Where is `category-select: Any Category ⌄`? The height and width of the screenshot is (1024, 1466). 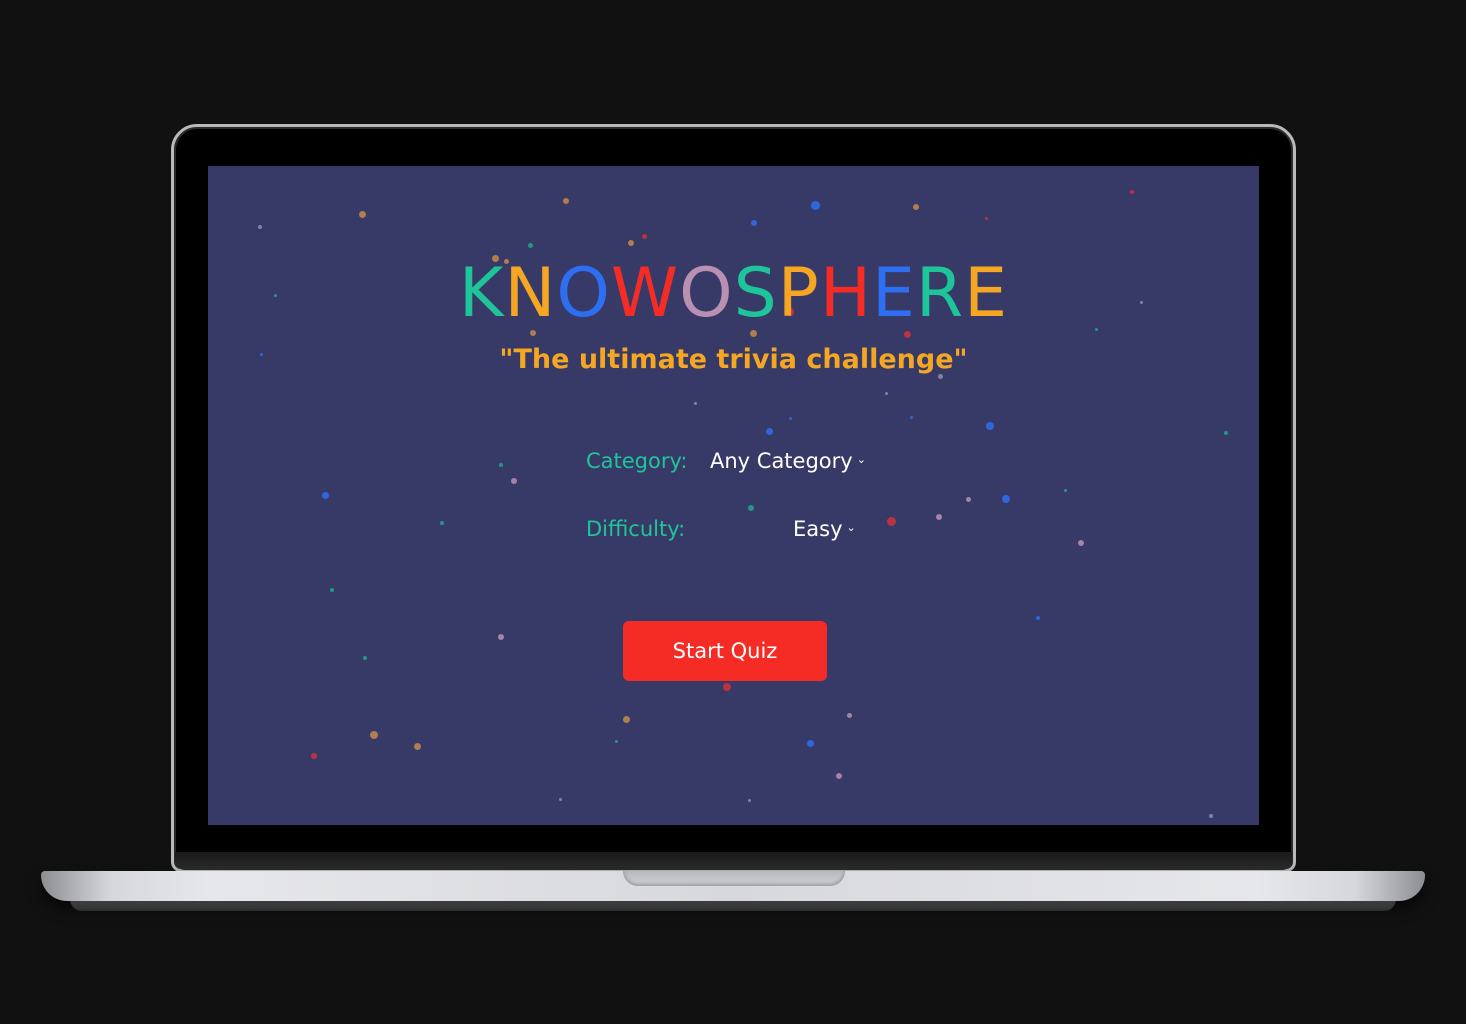
category-select: Any Category ⌄ is located at coordinates (788, 461).